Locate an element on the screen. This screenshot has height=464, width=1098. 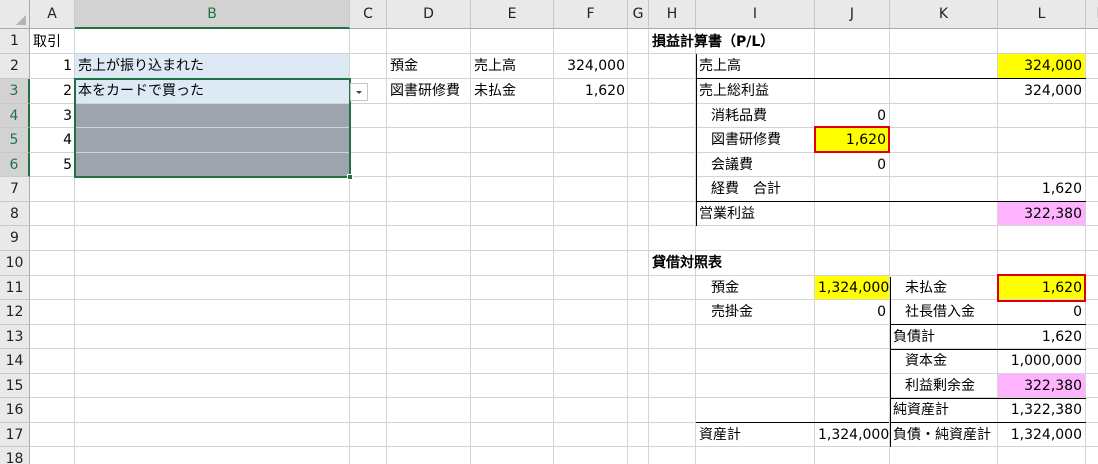
cell-l12: 0 is located at coordinates (1041, 312).